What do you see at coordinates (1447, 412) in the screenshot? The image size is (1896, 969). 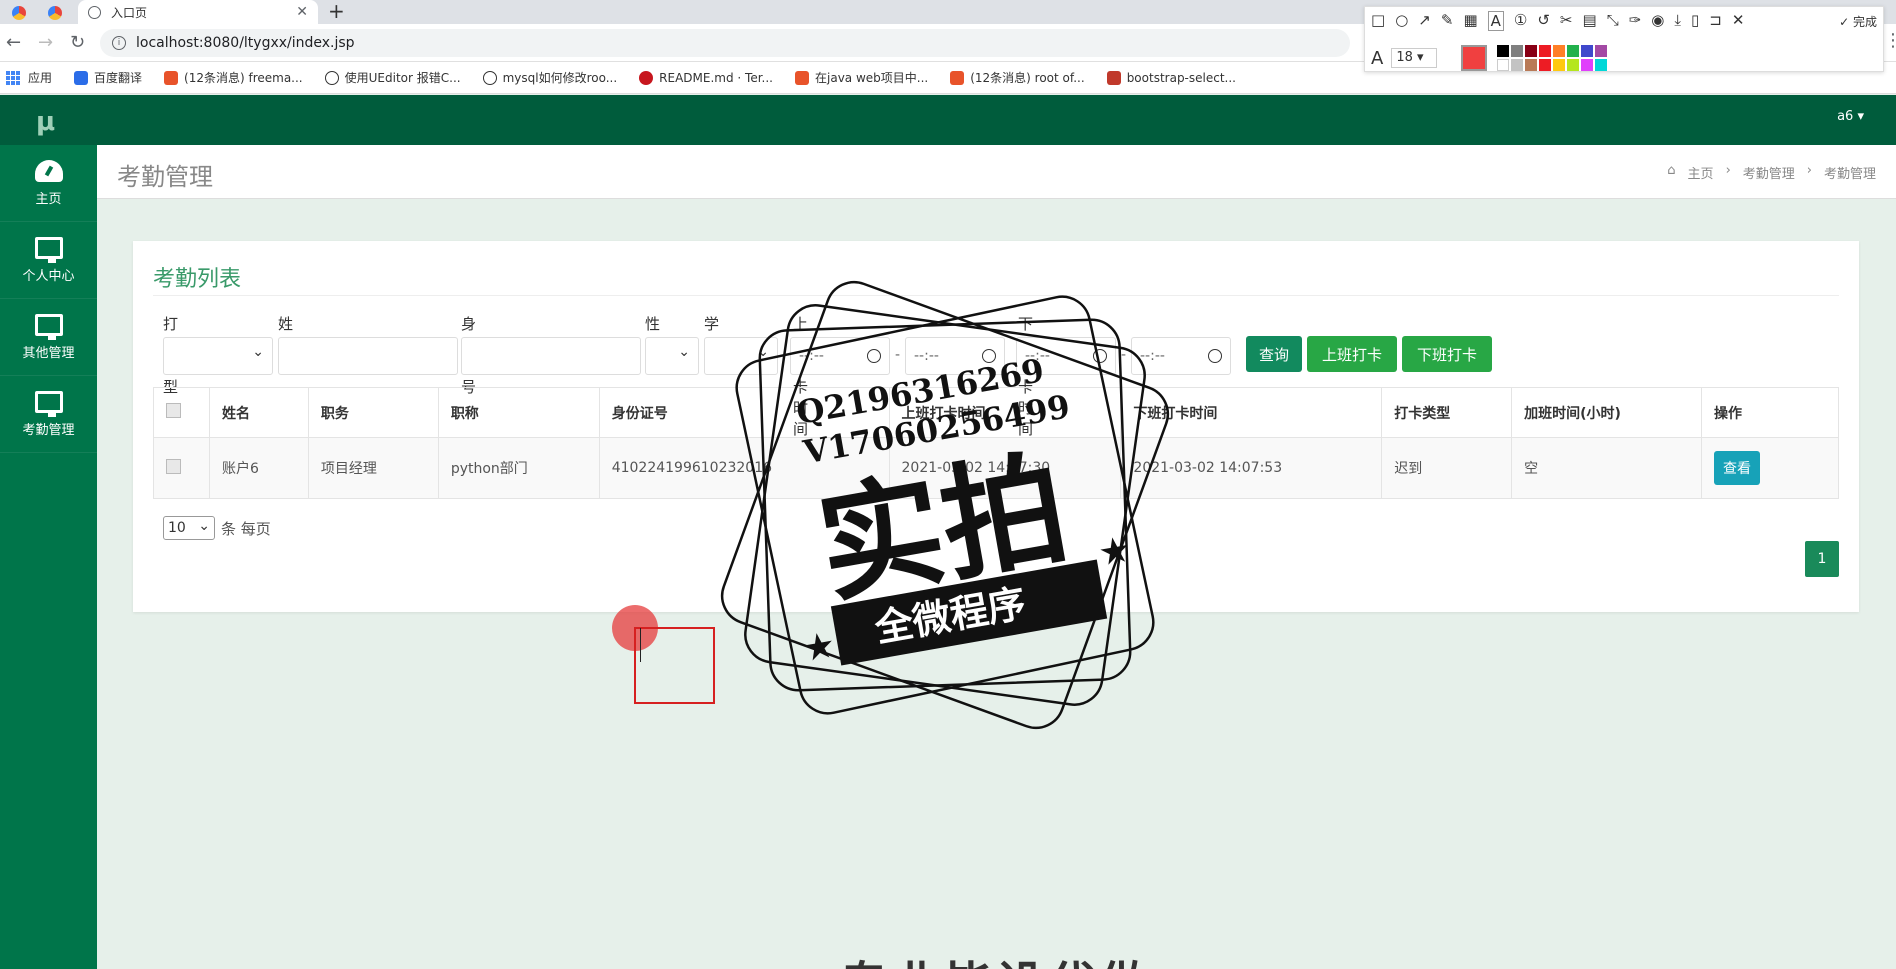 I see `column-header: 打卡类型` at bounding box center [1447, 412].